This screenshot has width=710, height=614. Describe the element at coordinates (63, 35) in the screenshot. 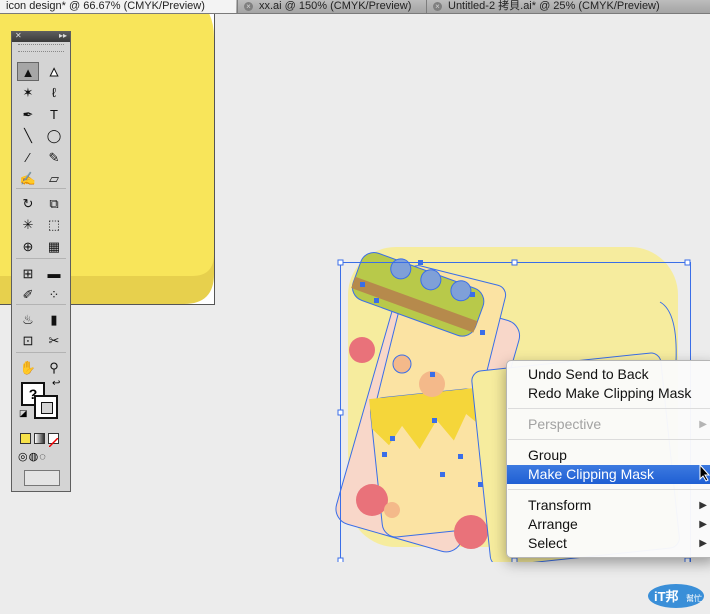

I see `collapse-icon: ▸▸` at that location.